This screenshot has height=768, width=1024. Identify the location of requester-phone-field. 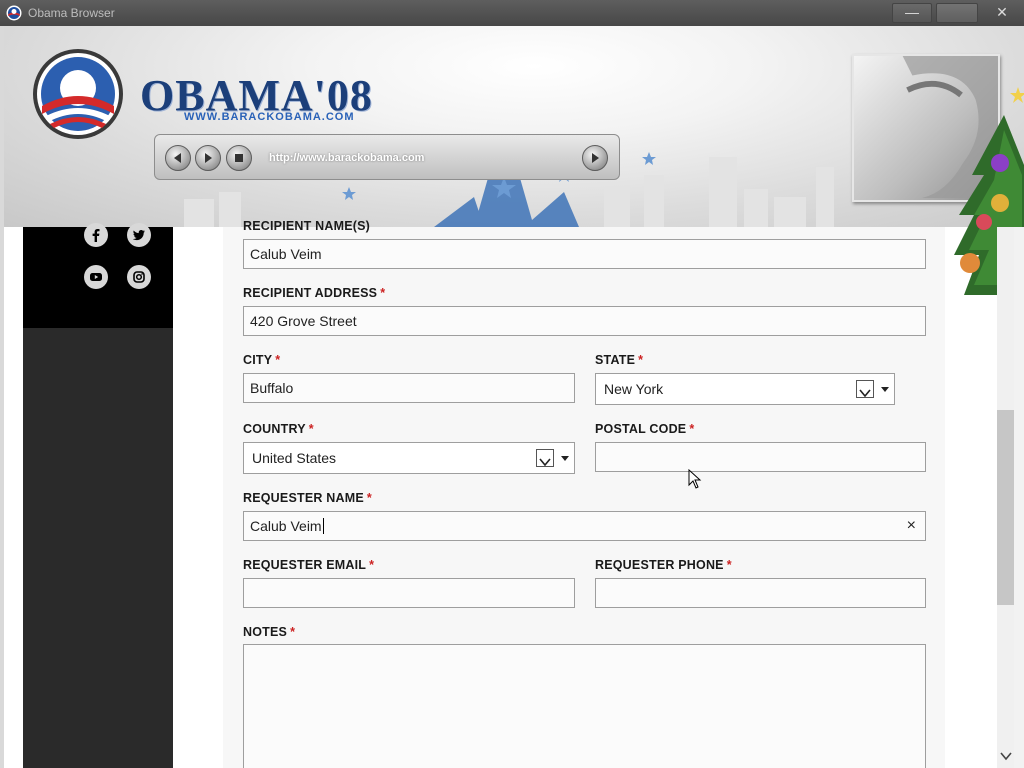
(760, 593).